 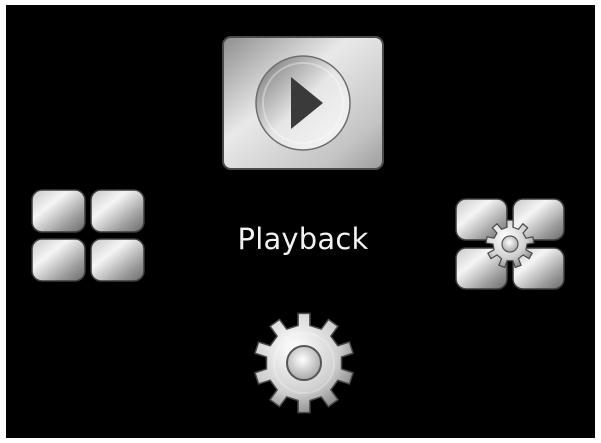 I want to click on selected-menu-label: Playback, so click(x=303, y=239).